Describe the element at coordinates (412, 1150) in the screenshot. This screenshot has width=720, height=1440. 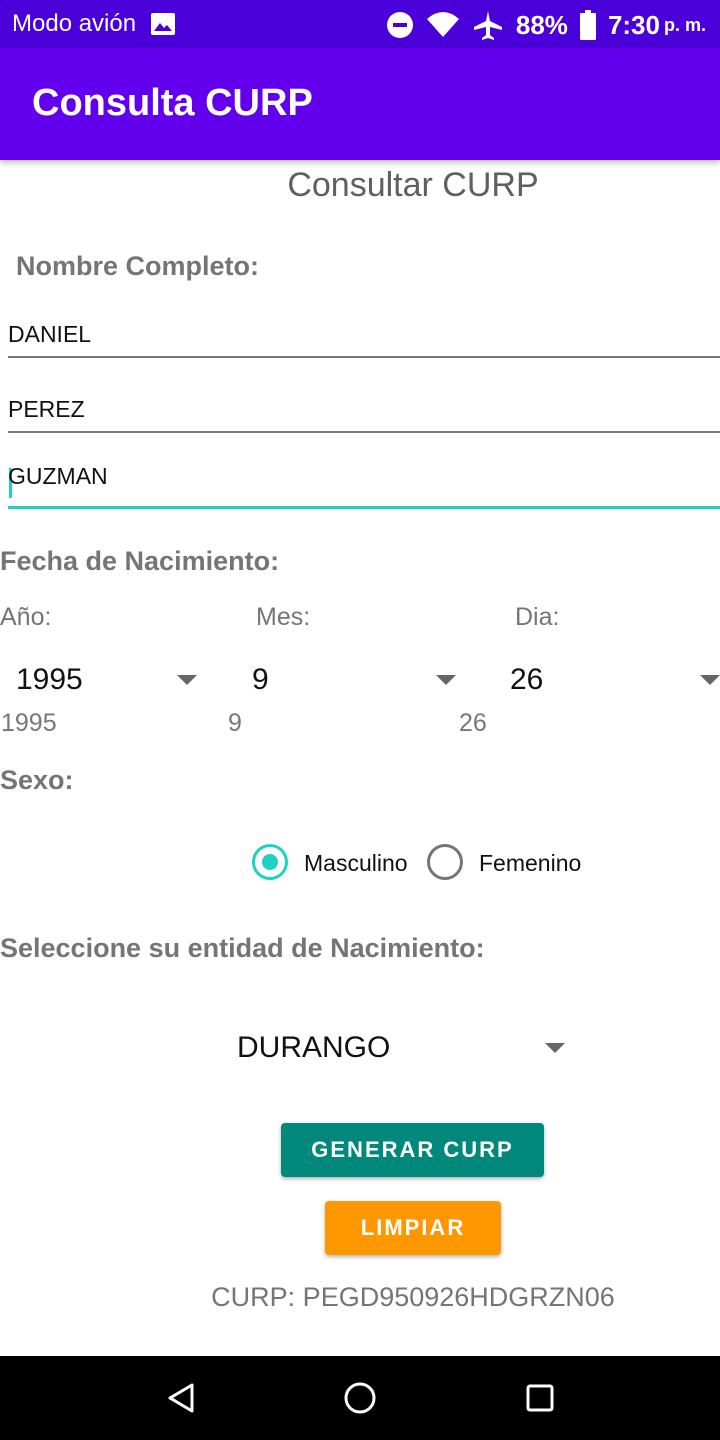
I see `generate-curp-button: GENERAR CURP` at that location.